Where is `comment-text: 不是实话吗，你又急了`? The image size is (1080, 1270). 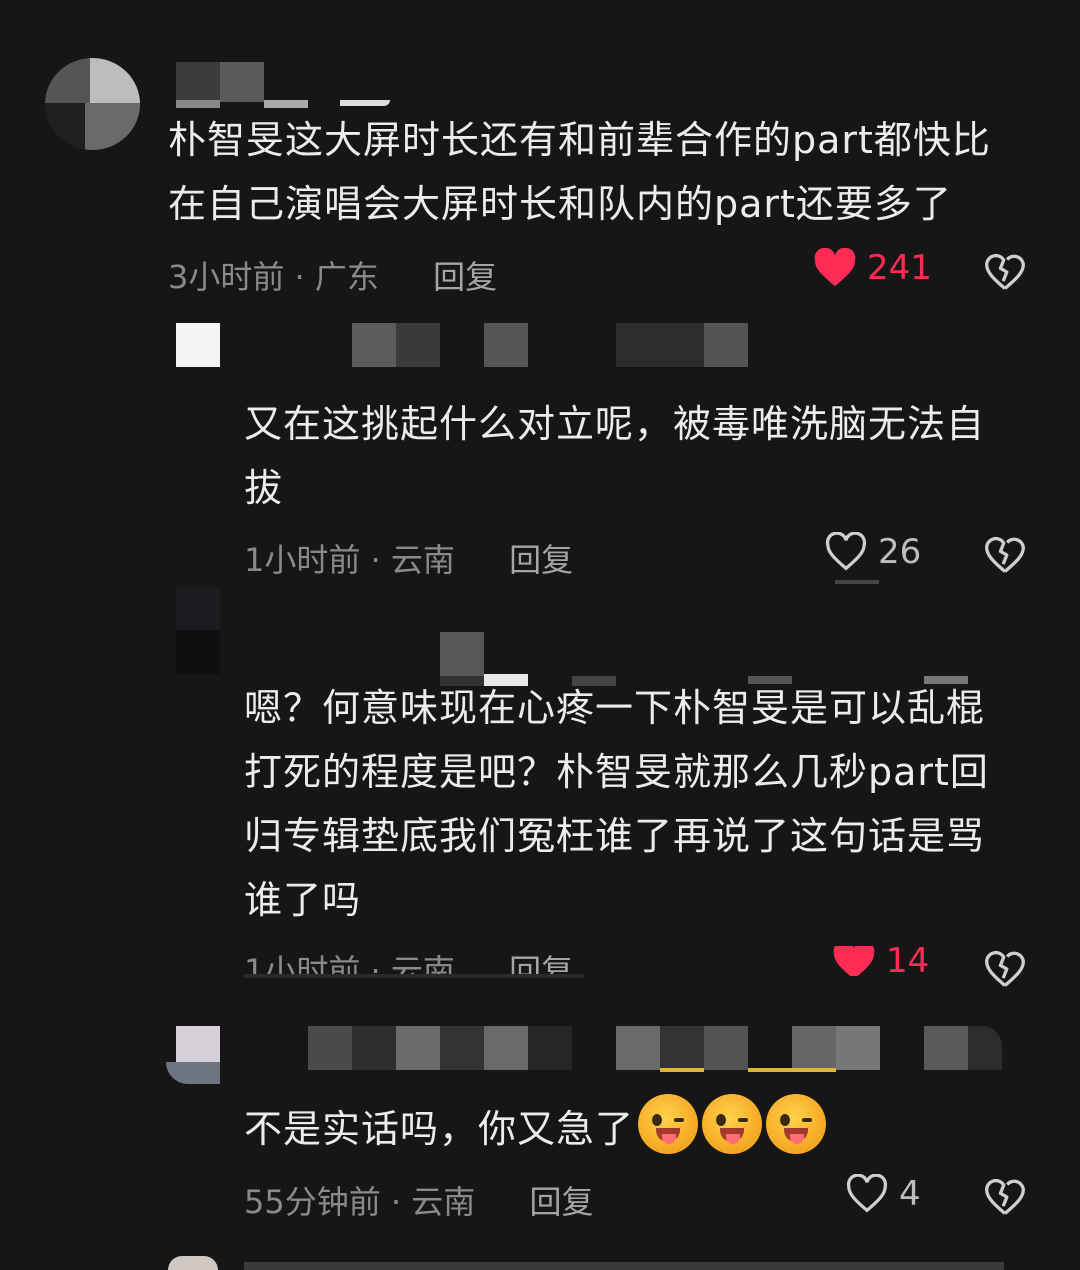
comment-text: 不是实话吗，你又急了 is located at coordinates (535, 1127).